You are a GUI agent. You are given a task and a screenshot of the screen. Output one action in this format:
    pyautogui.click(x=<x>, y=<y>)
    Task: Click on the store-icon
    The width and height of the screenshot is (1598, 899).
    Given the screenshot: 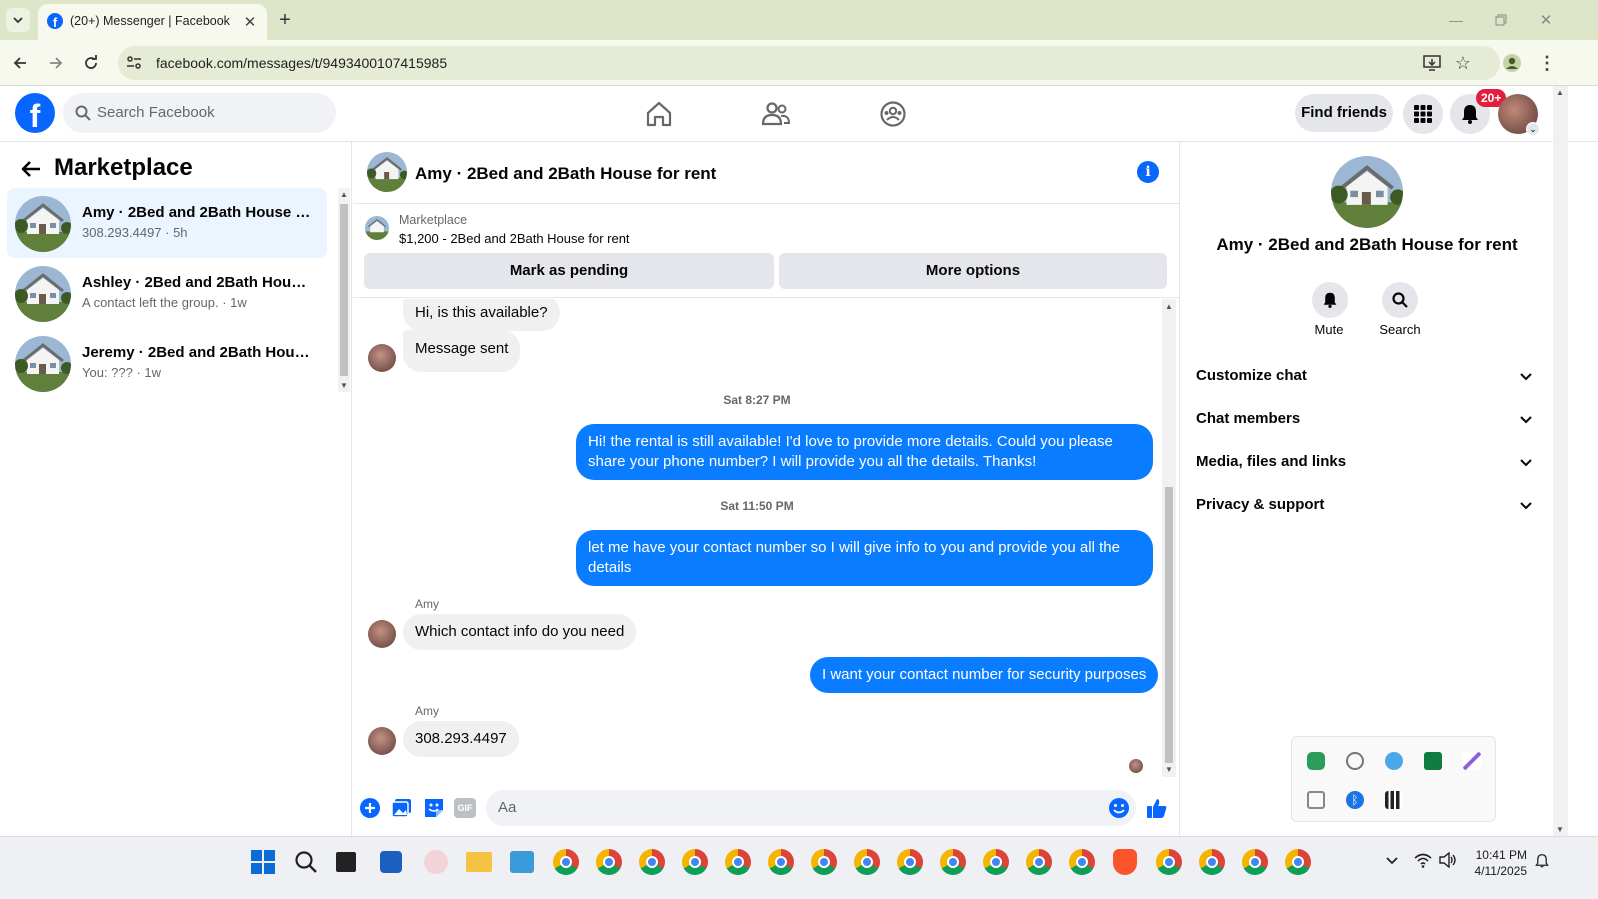 What is the action you would take?
    pyautogui.click(x=391, y=862)
    